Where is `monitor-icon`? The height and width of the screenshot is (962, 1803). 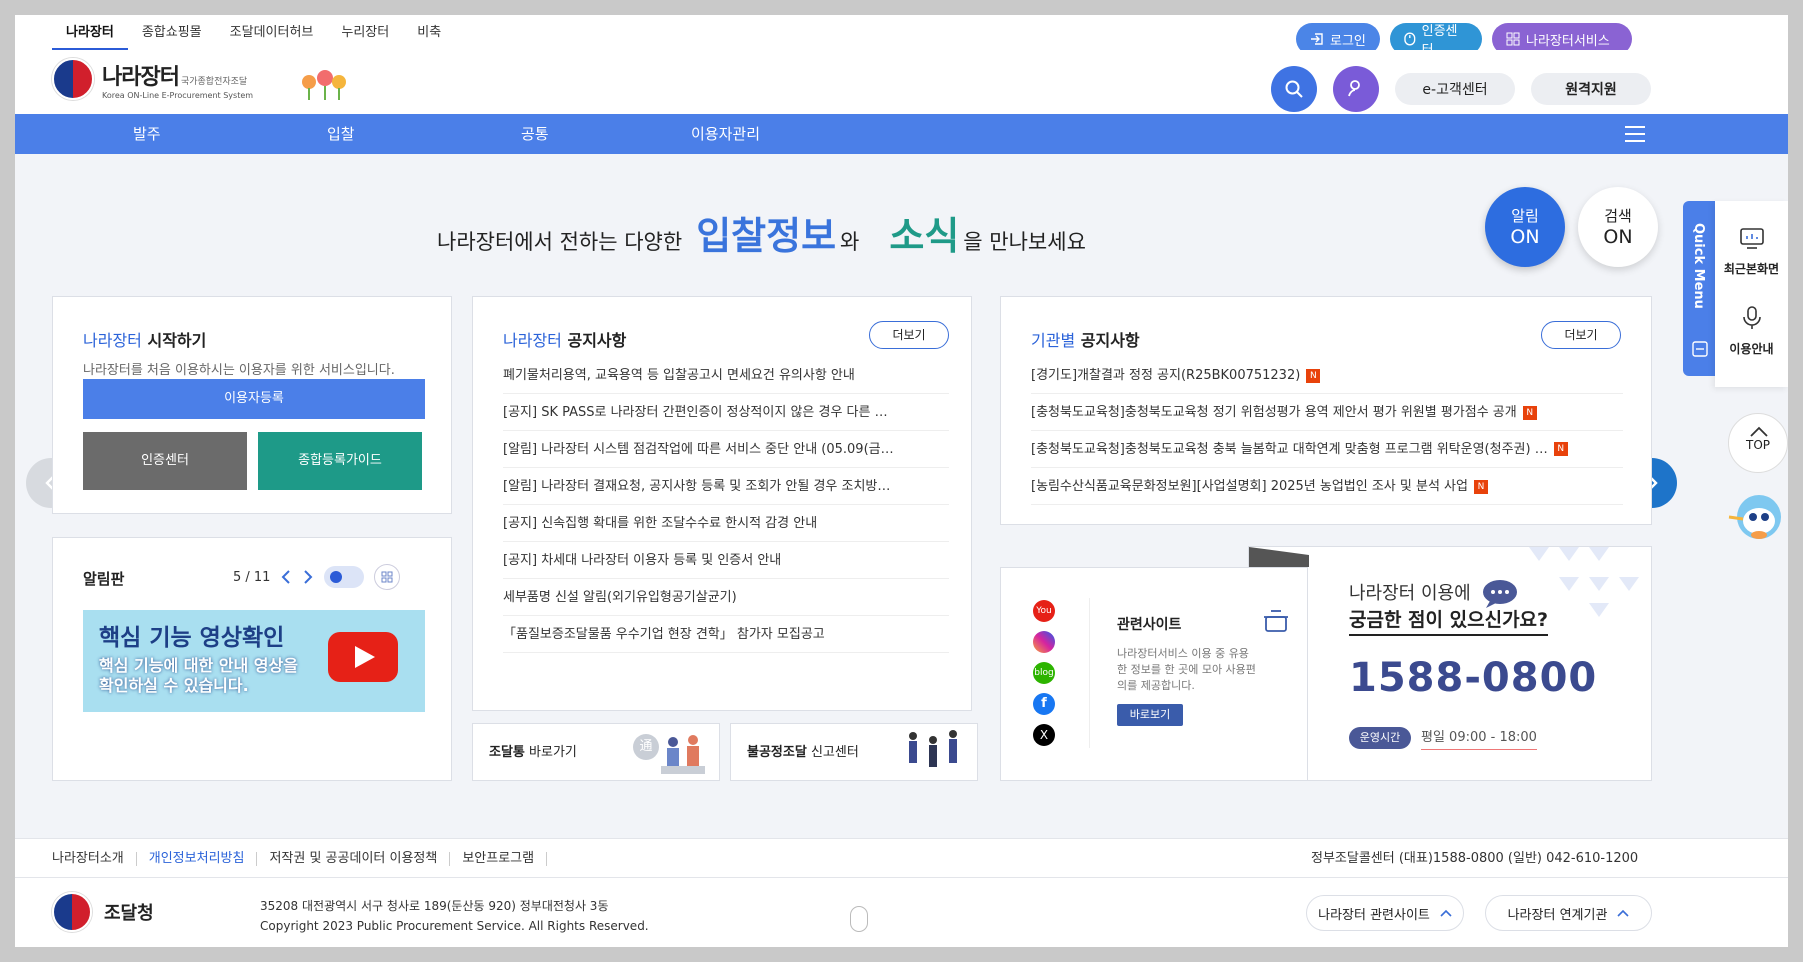
monitor-icon is located at coordinates (1751, 238).